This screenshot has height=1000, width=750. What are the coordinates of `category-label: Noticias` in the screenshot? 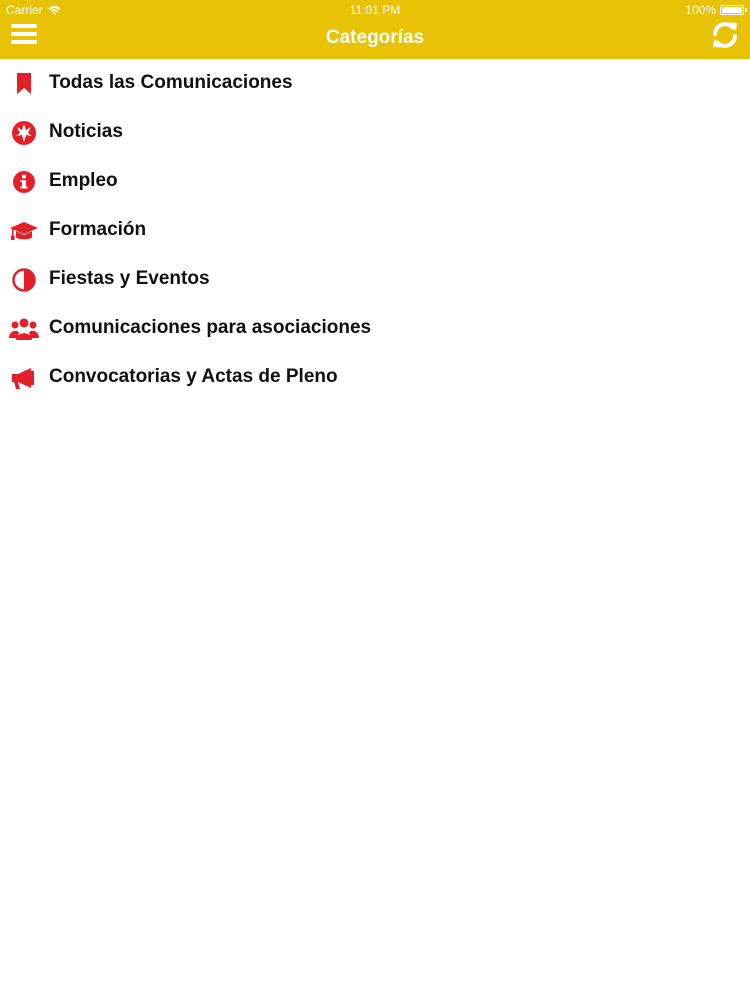 It's located at (86, 131).